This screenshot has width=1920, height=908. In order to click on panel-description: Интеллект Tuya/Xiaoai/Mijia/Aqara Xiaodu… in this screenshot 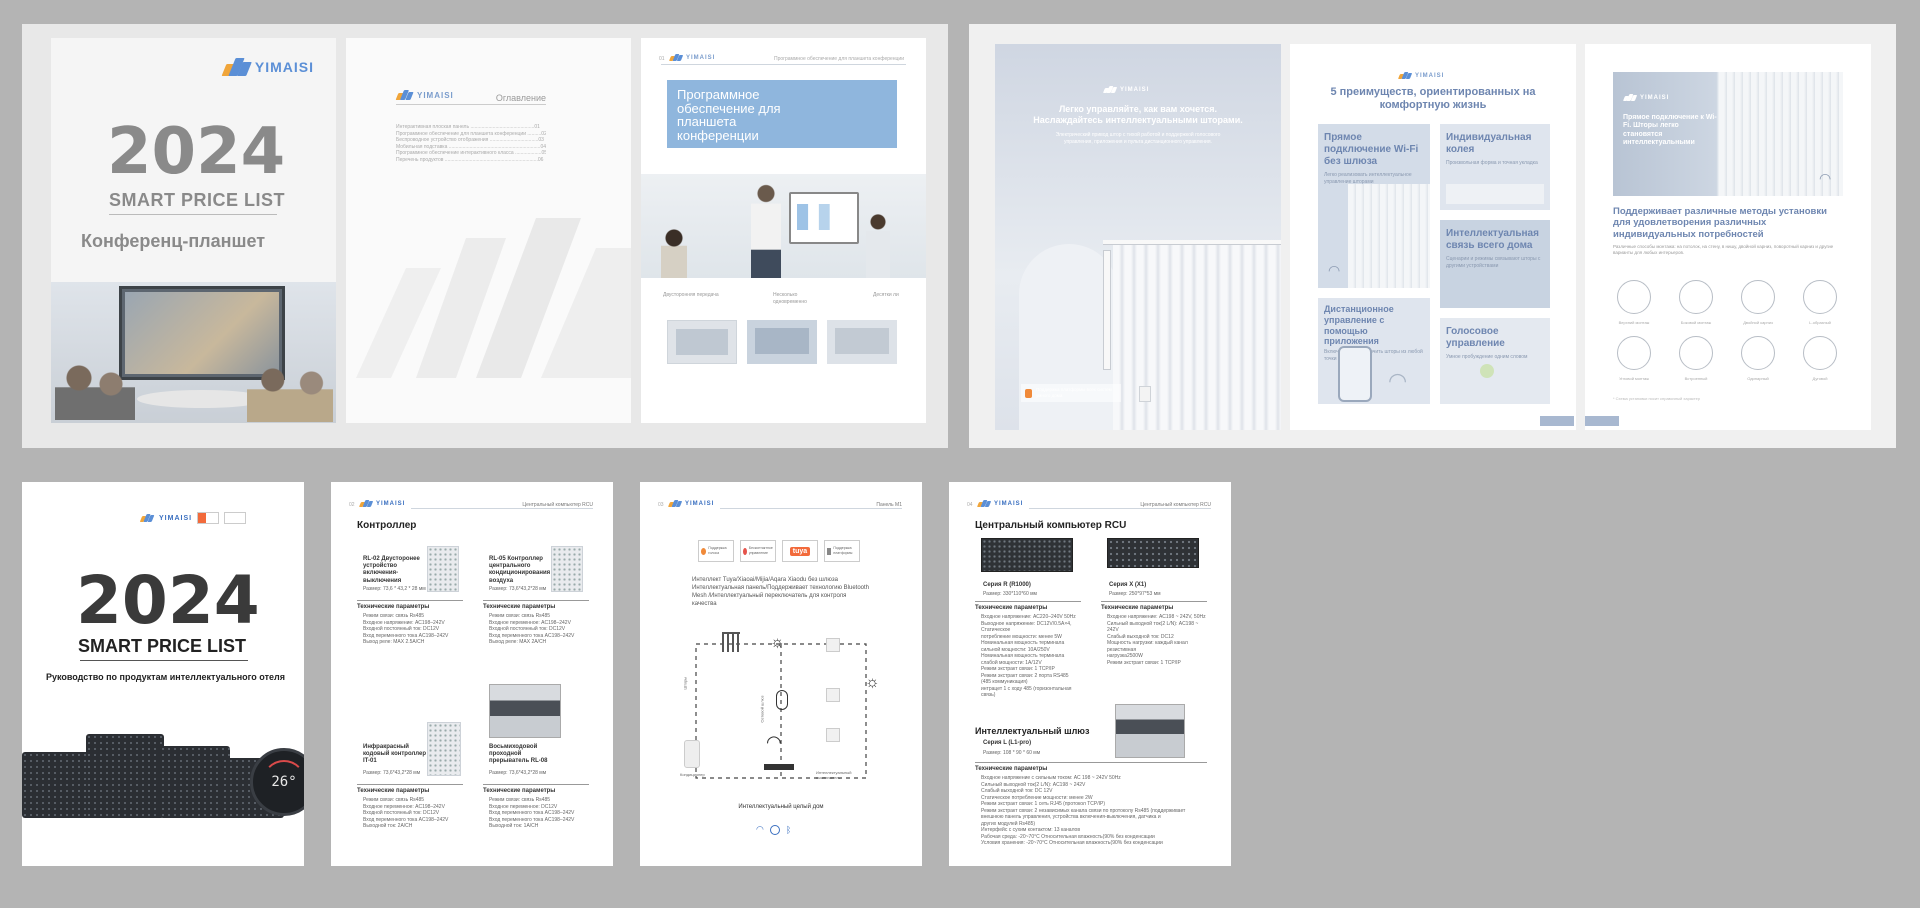, I will do `click(781, 592)`.